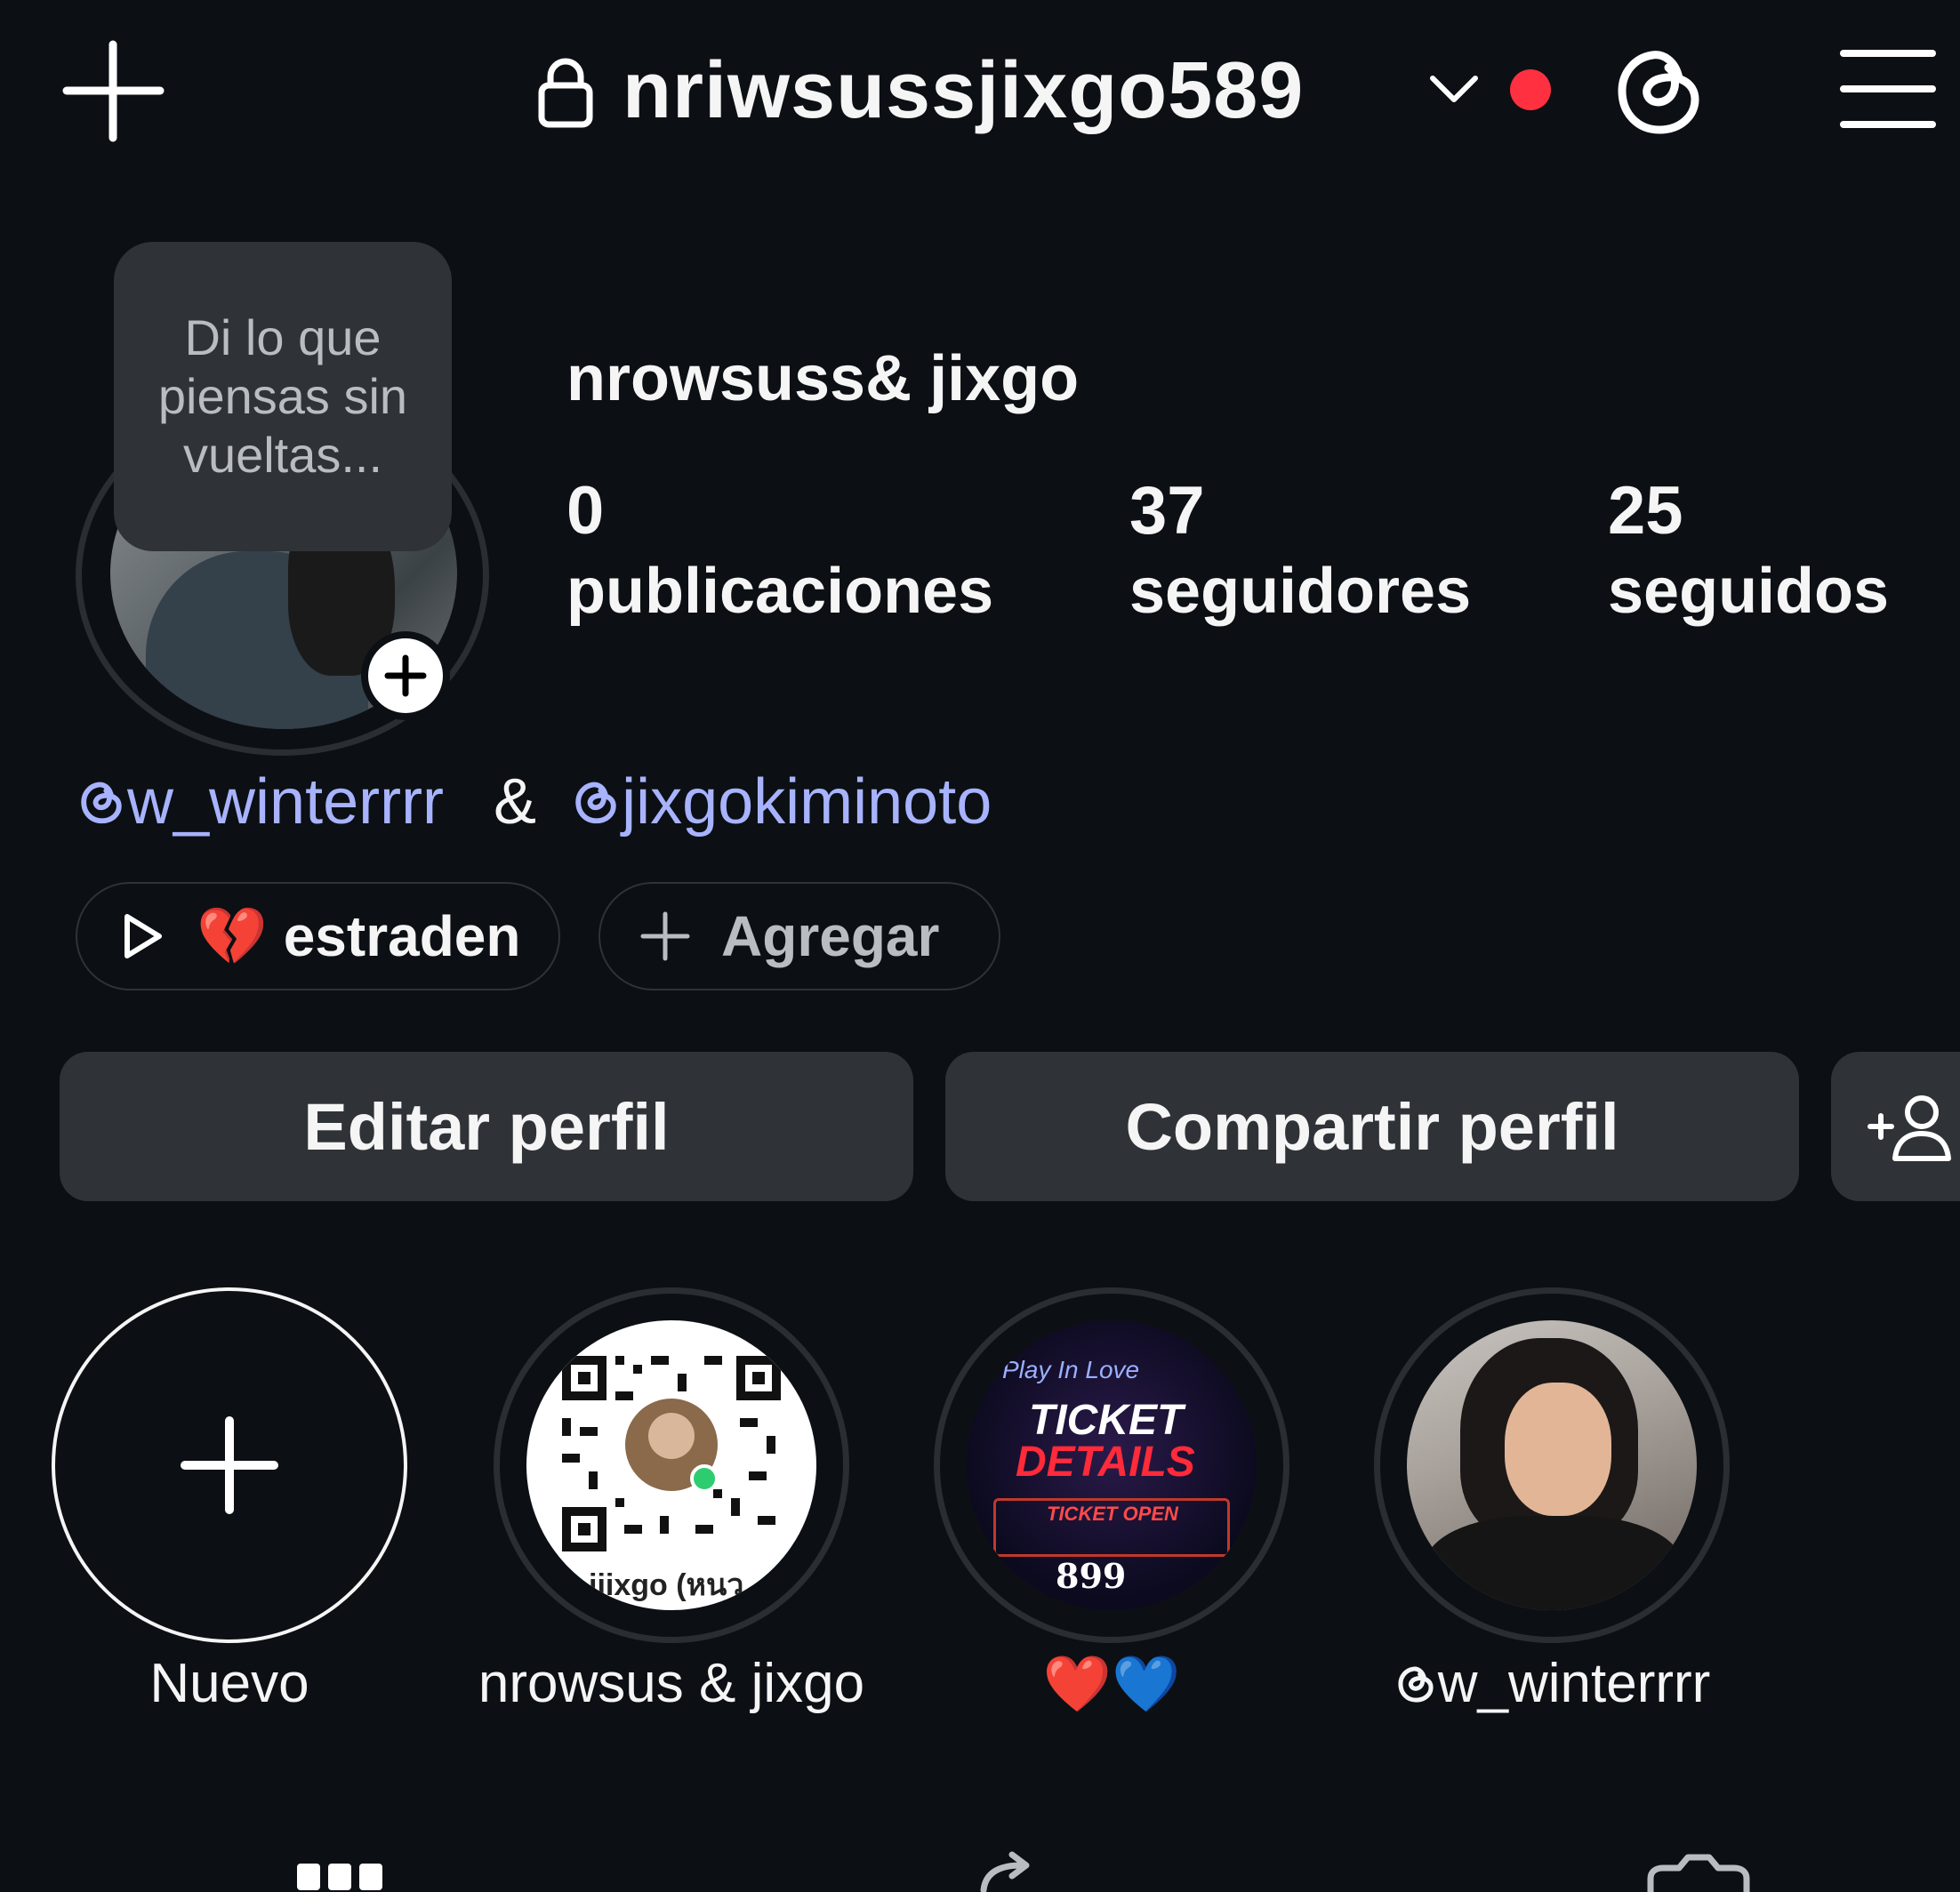 The height and width of the screenshot is (1892, 1960). Describe the element at coordinates (1167, 511) in the screenshot. I see `stat-count: 37` at that location.